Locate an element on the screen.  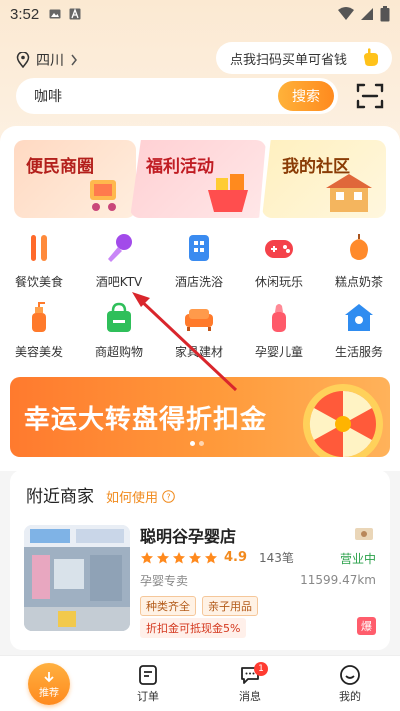
lotion-icon is located at coordinates (39, 317).